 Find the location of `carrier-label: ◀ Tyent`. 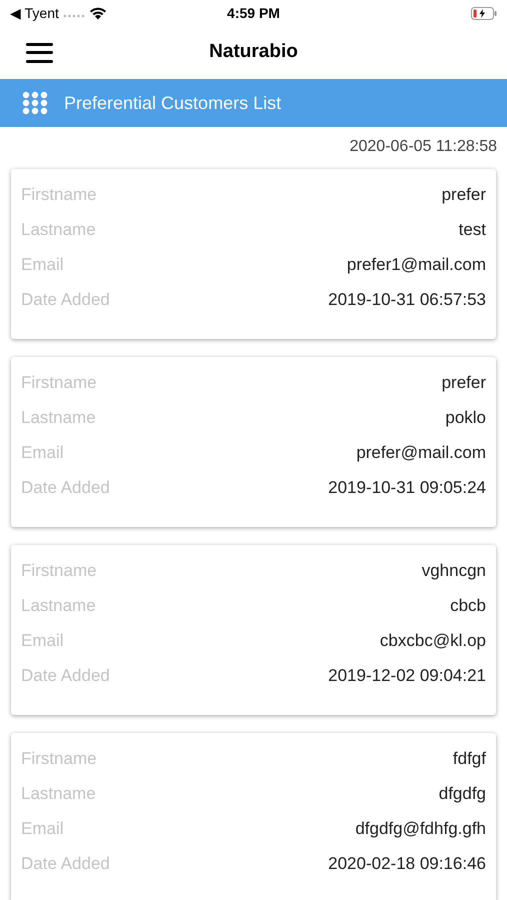

carrier-label: ◀ Tyent is located at coordinates (34, 13).